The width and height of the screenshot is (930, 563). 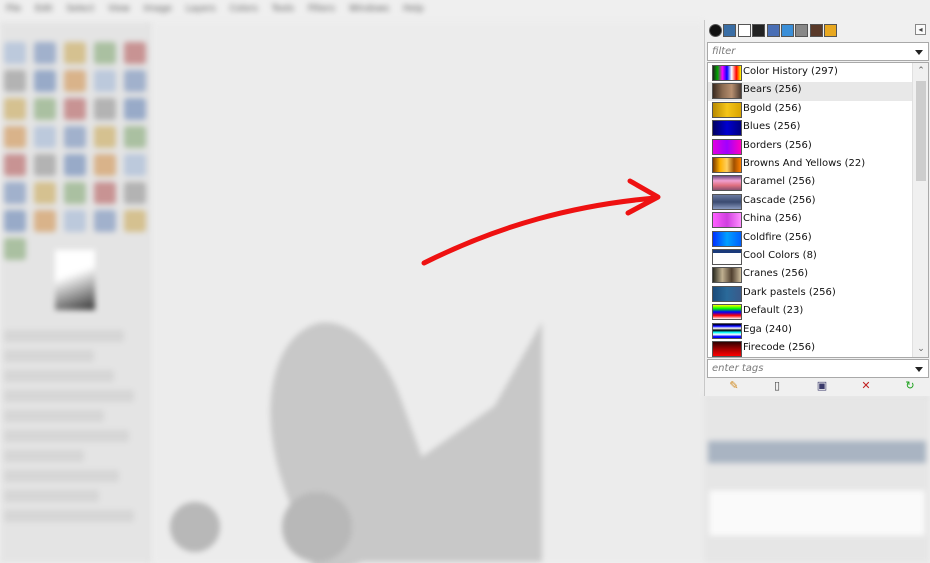 I want to click on new-gradient-icon: ▯, so click(x=777, y=386).